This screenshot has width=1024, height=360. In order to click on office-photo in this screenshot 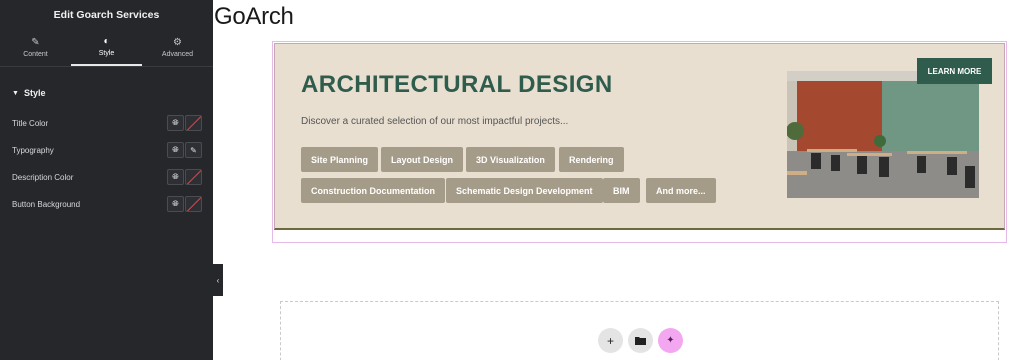, I will do `click(883, 134)`.